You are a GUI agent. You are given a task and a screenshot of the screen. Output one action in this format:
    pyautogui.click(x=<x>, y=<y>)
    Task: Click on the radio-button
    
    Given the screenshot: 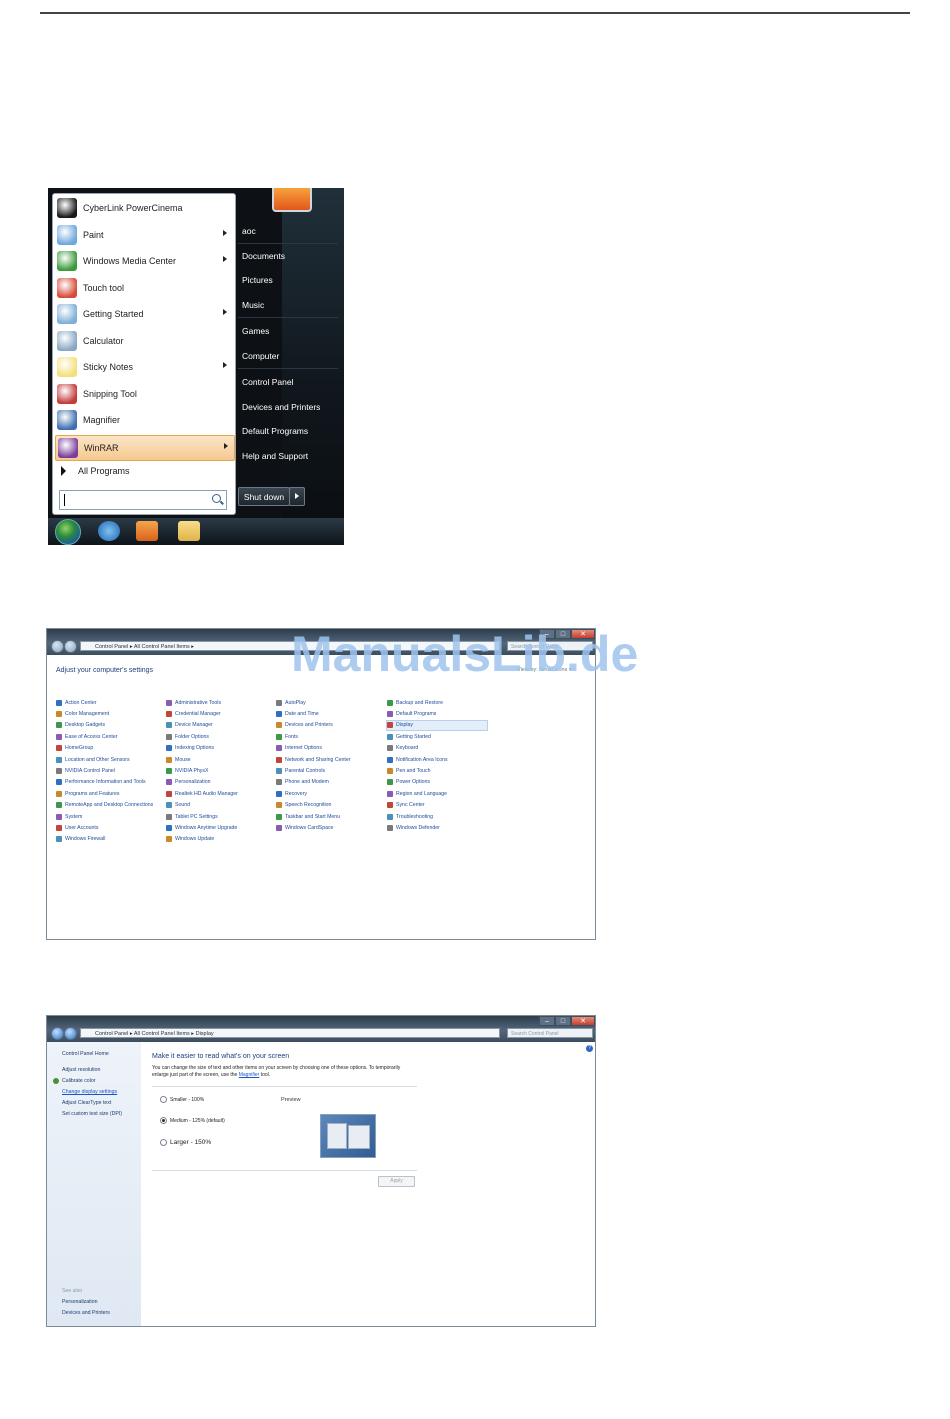 What is the action you would take?
    pyautogui.click(x=163, y=1120)
    